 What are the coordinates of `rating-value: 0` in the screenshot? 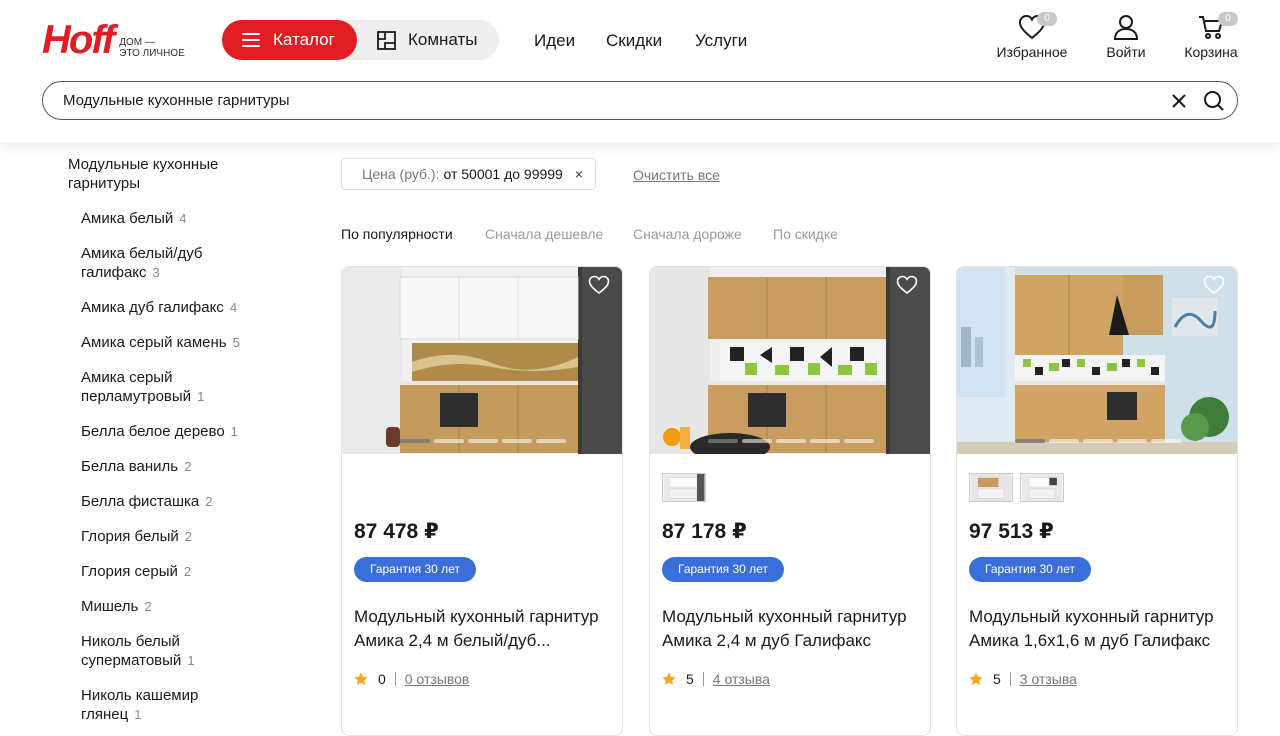 It's located at (382, 679).